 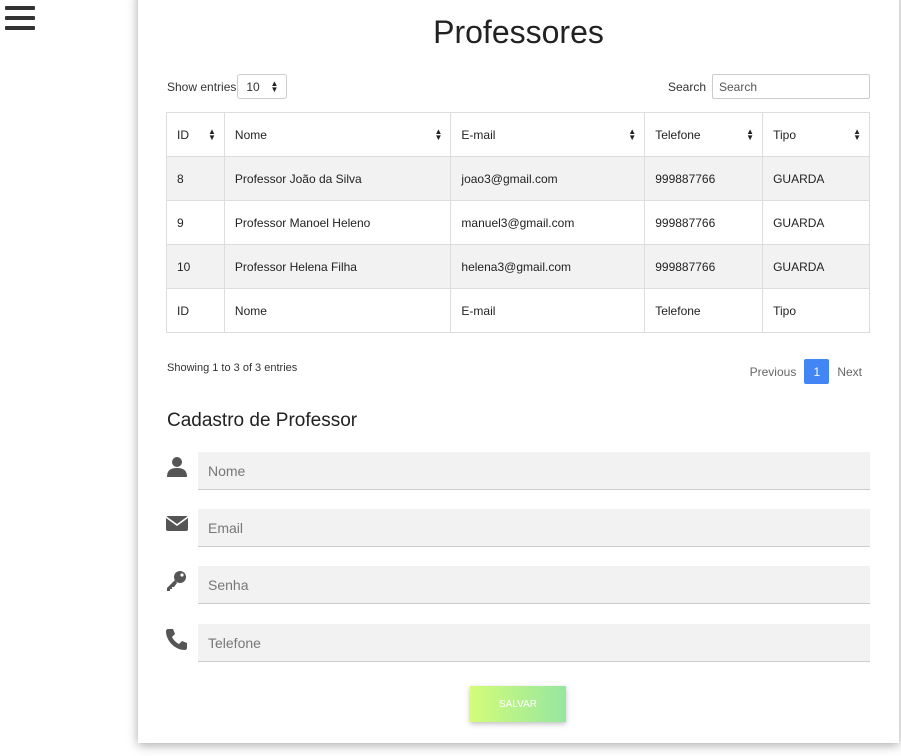 What do you see at coordinates (548, 178) in the screenshot?
I see `cell-email: joao3@gmail.com` at bounding box center [548, 178].